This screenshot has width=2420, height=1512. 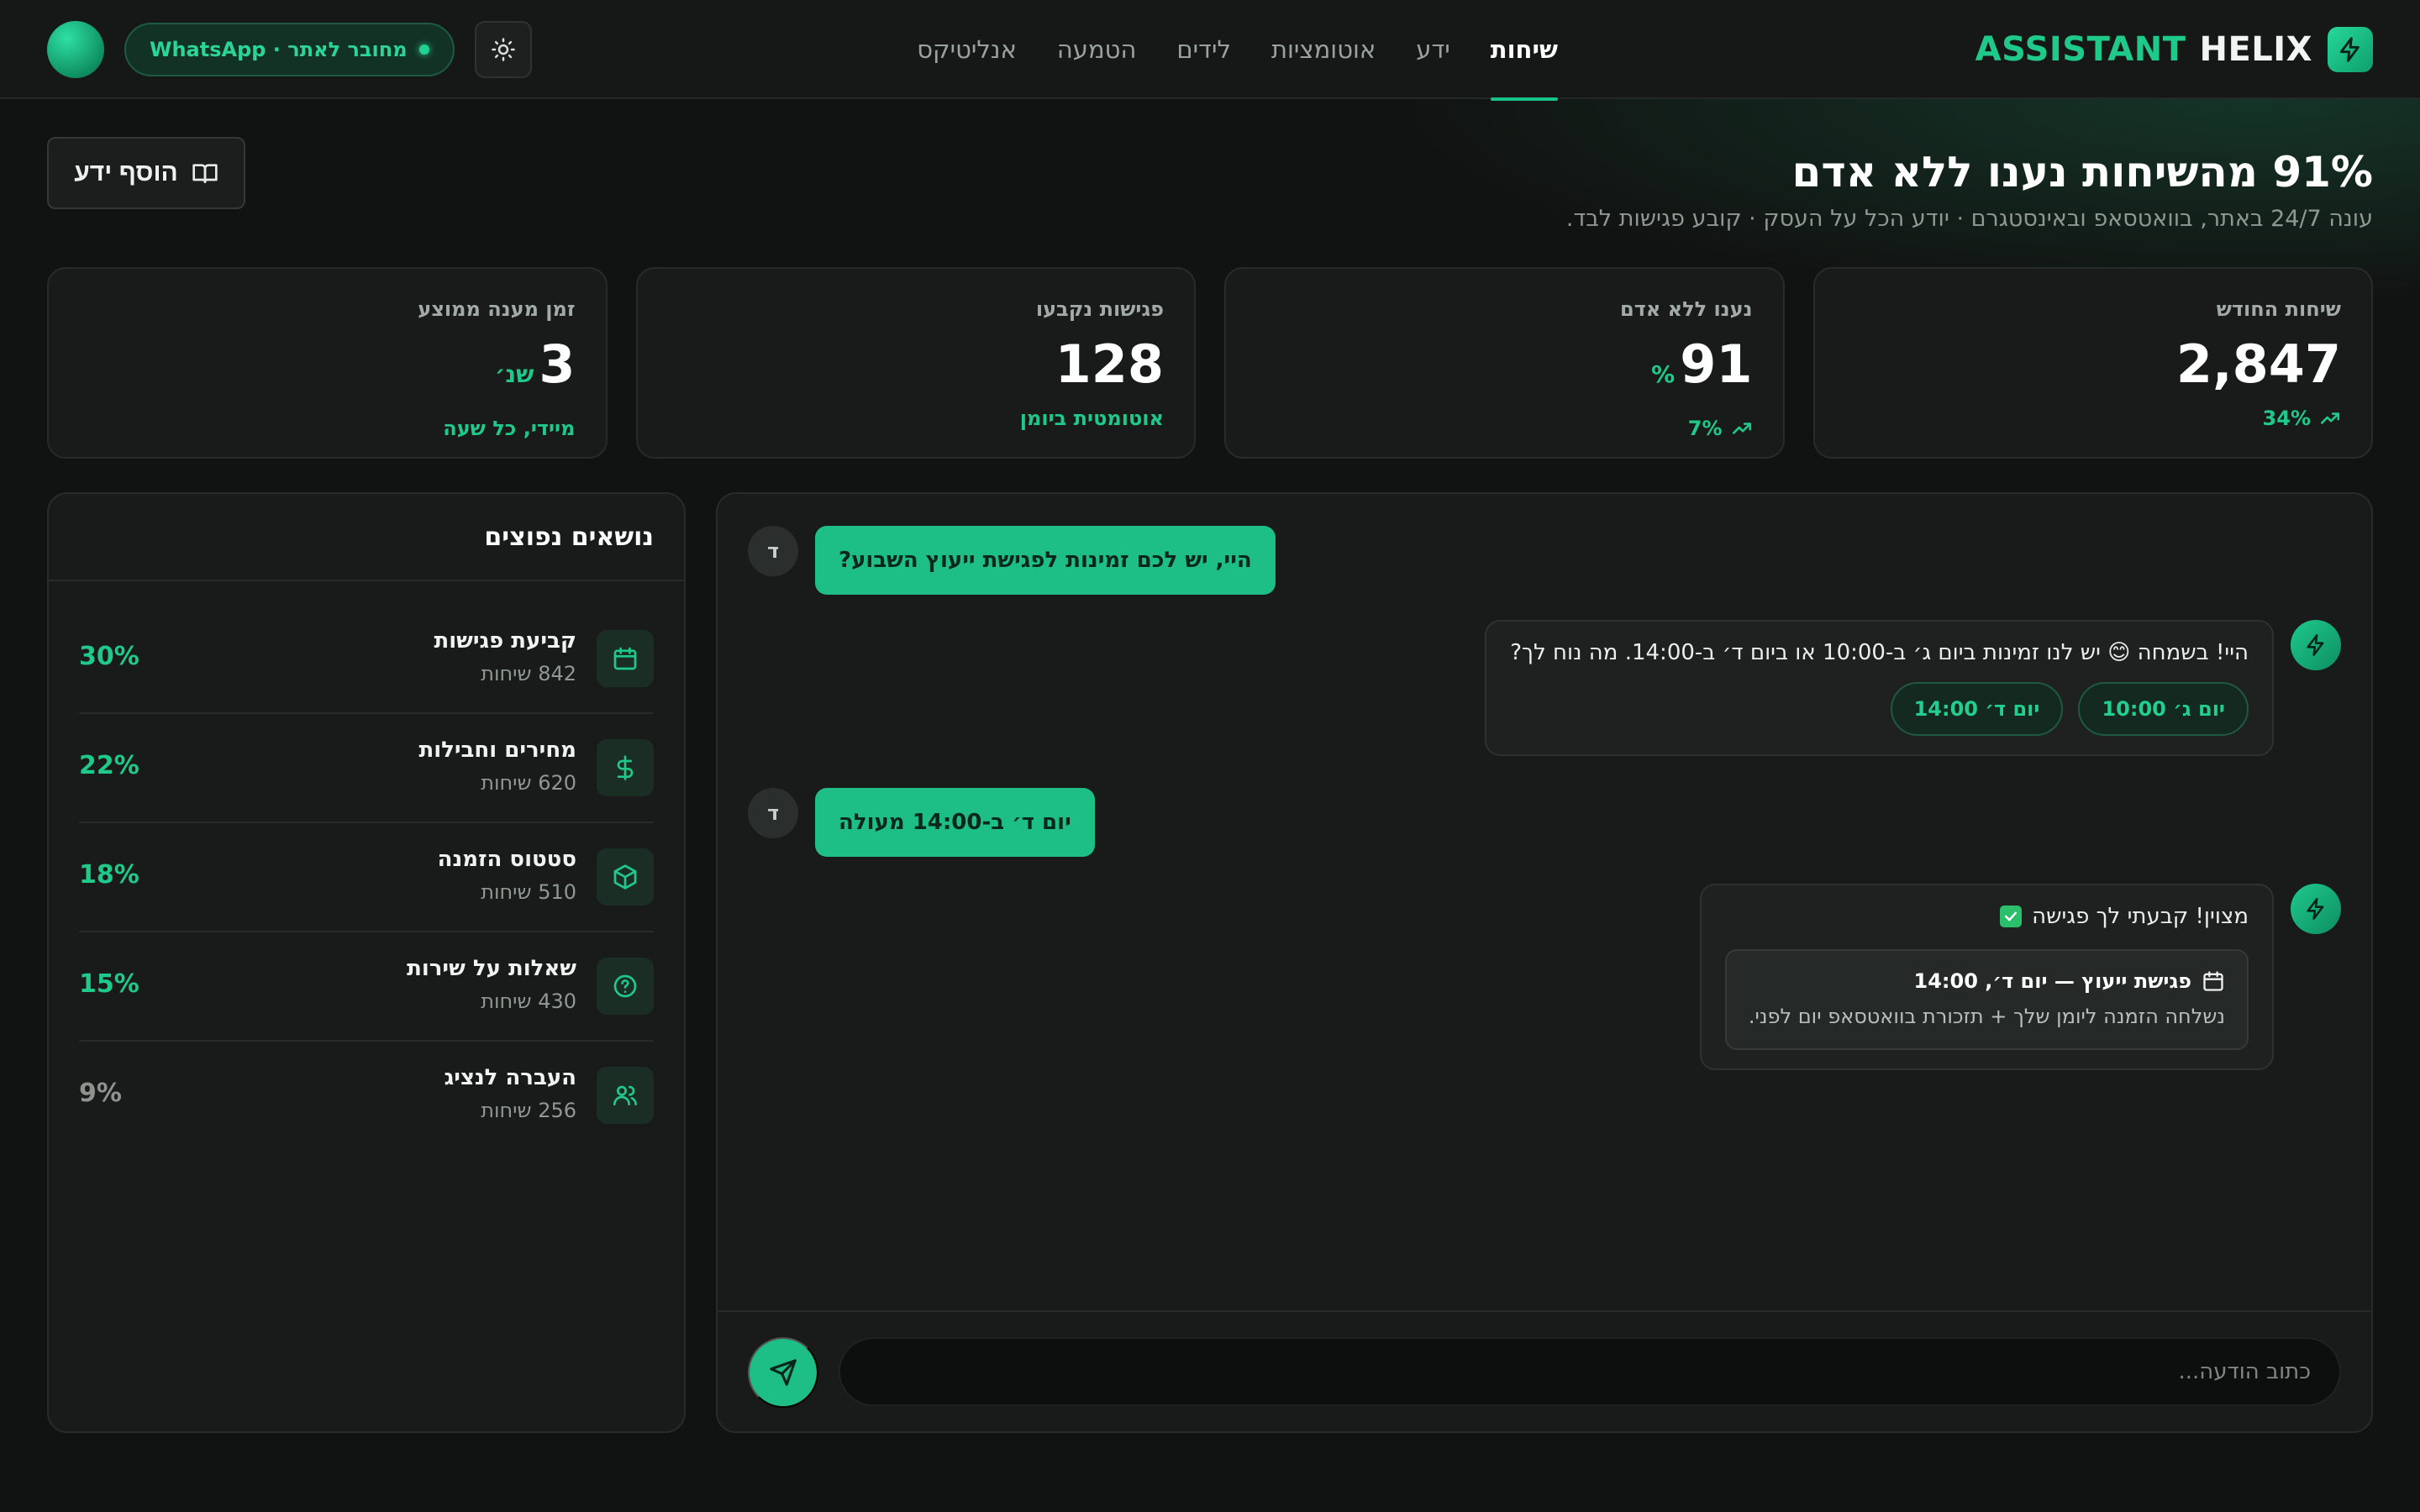 I want to click on message-composer, so click(x=1544, y=1370).